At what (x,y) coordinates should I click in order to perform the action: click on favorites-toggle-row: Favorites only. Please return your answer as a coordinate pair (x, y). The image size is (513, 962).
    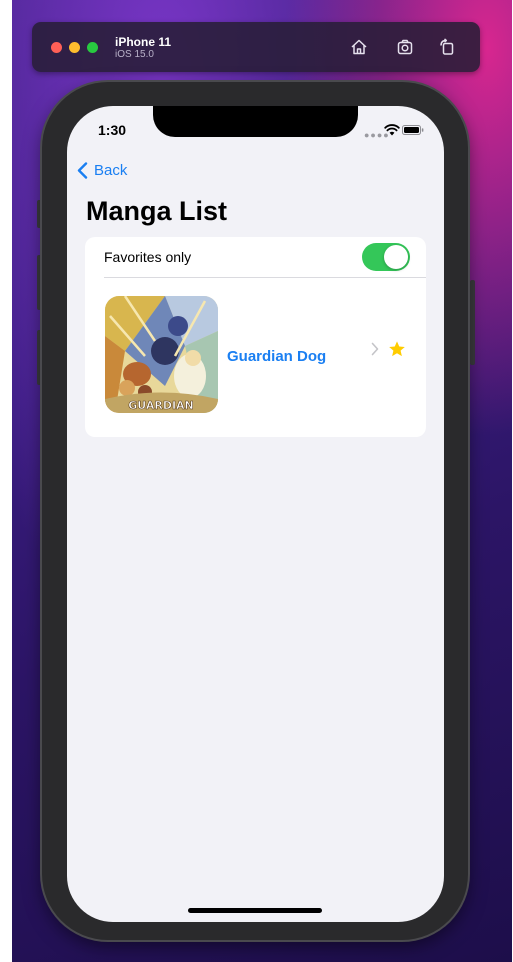
    Looking at the image, I should click on (255, 257).